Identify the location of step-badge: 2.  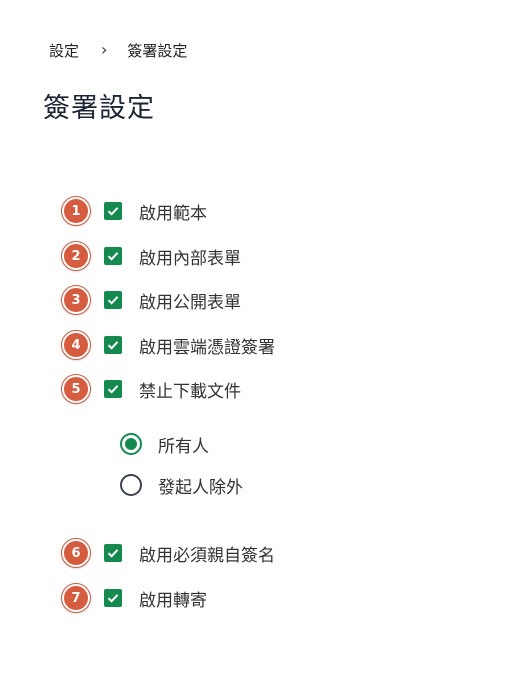
(76, 256).